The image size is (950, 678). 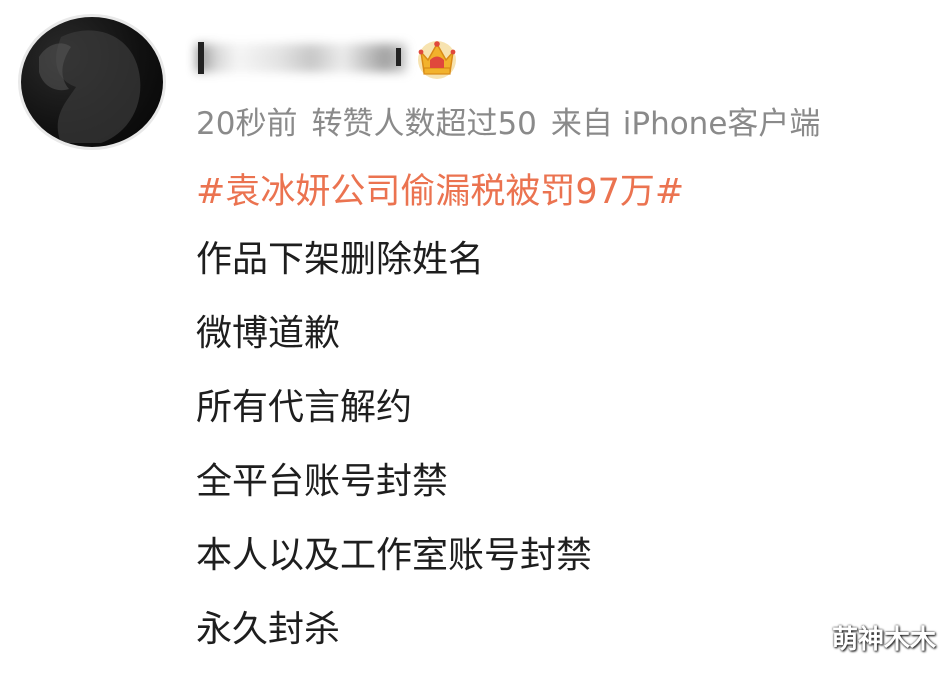 What do you see at coordinates (440, 188) in the screenshot?
I see `topic-hashtag-link: #袁冰妍公司偷漏税被罚97万#` at bounding box center [440, 188].